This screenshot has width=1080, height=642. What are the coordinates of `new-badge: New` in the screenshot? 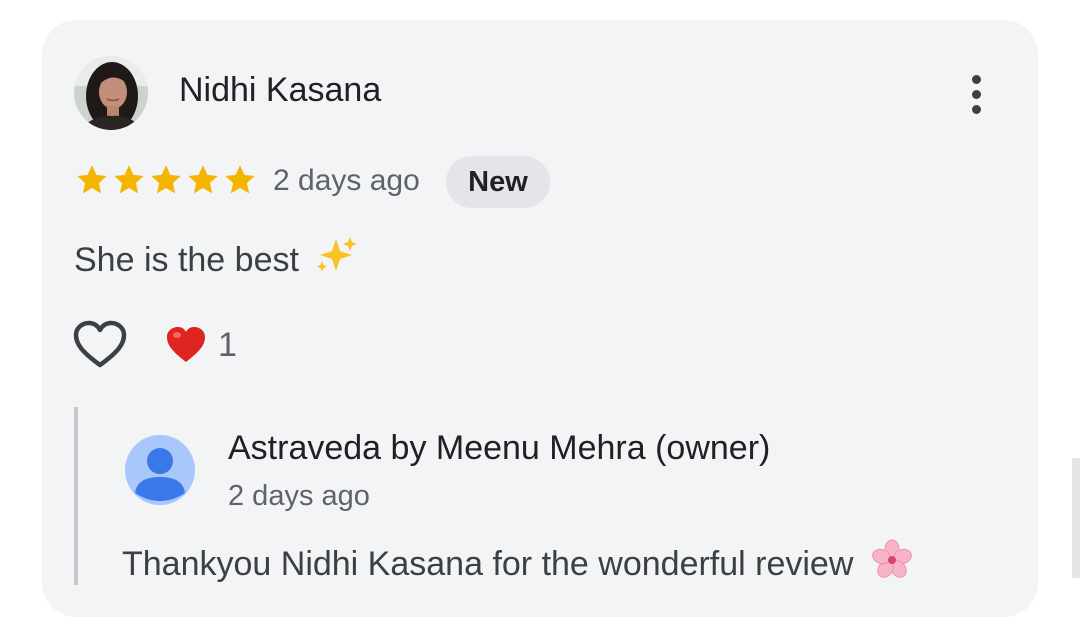 It's located at (498, 182).